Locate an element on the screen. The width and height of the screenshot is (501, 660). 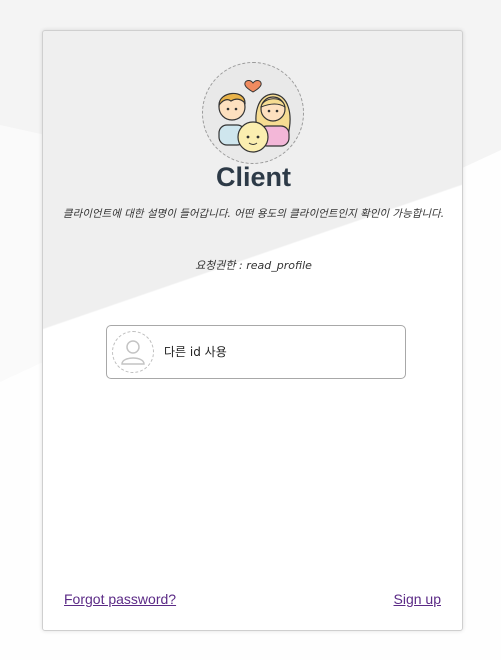
use-another-id-button: 다른 id 사용 is located at coordinates (256, 352).